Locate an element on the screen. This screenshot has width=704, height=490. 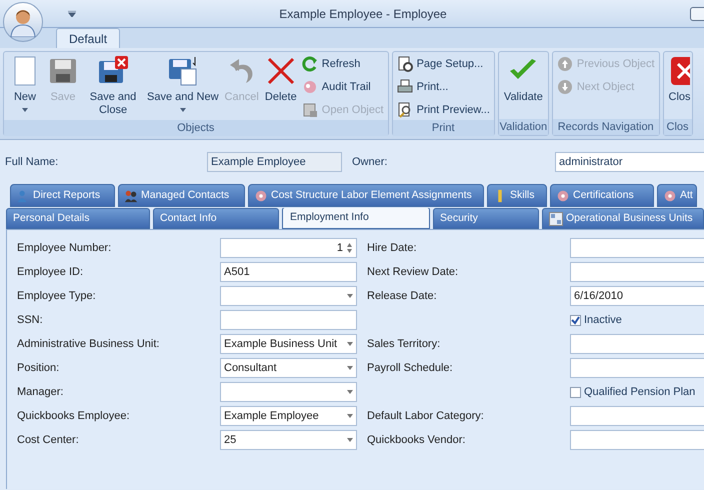
dropdown-field: Example Business Unit is located at coordinates (288, 344).